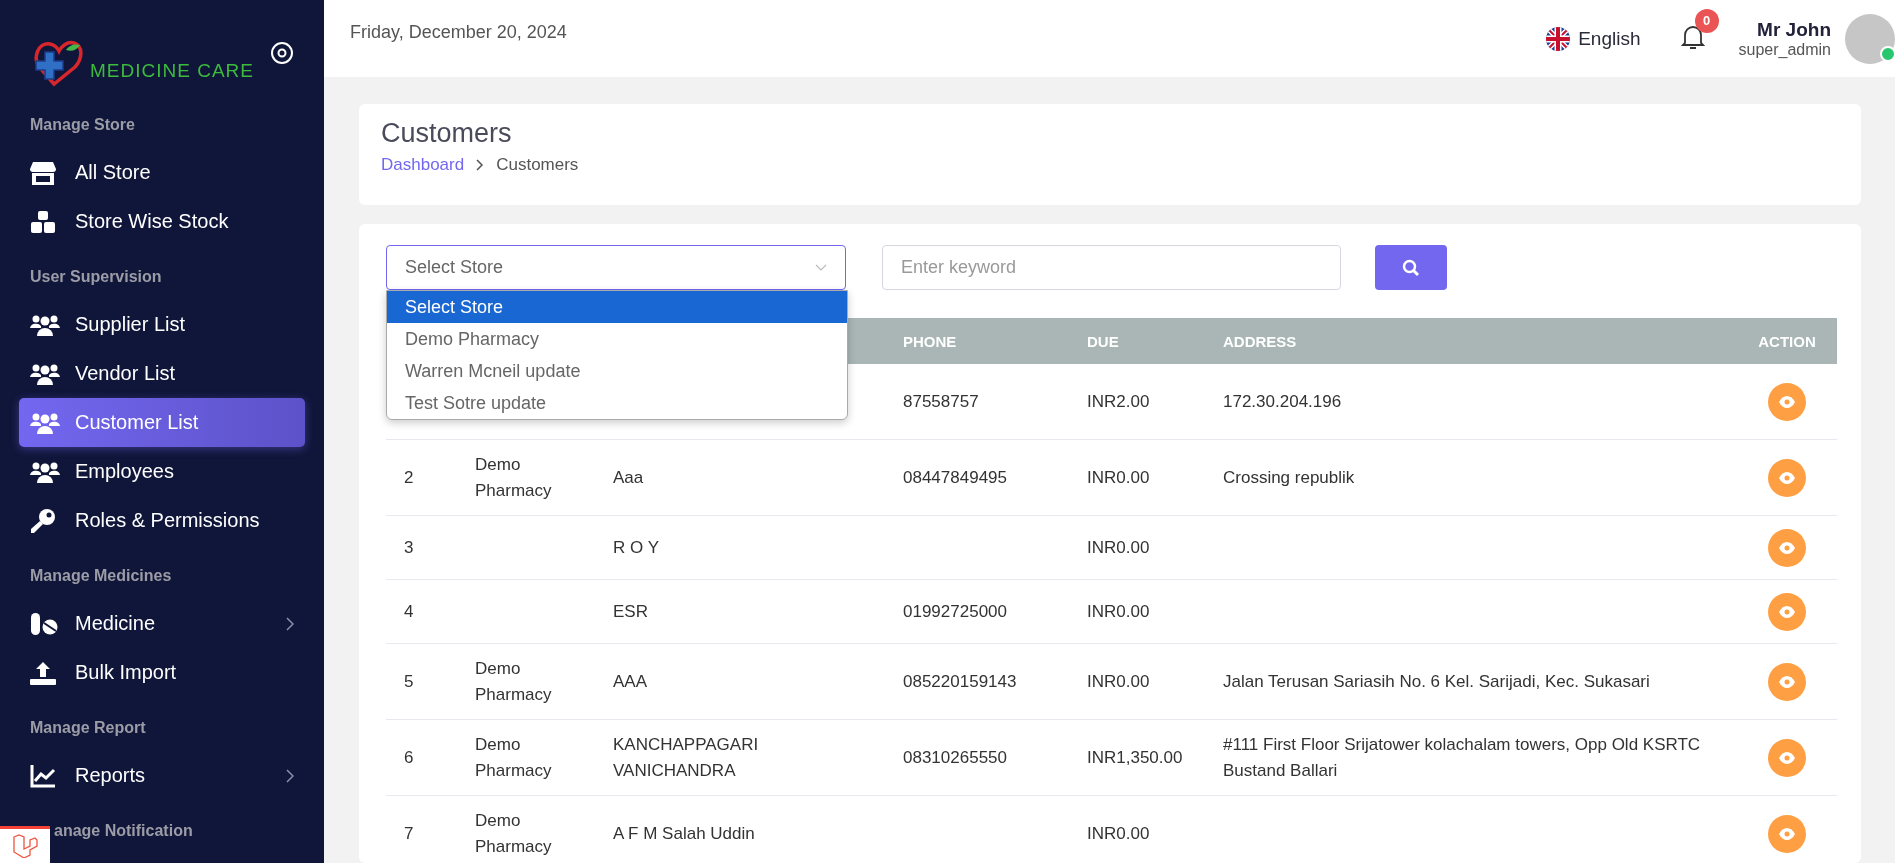  I want to click on search-icon, so click(1411, 267).